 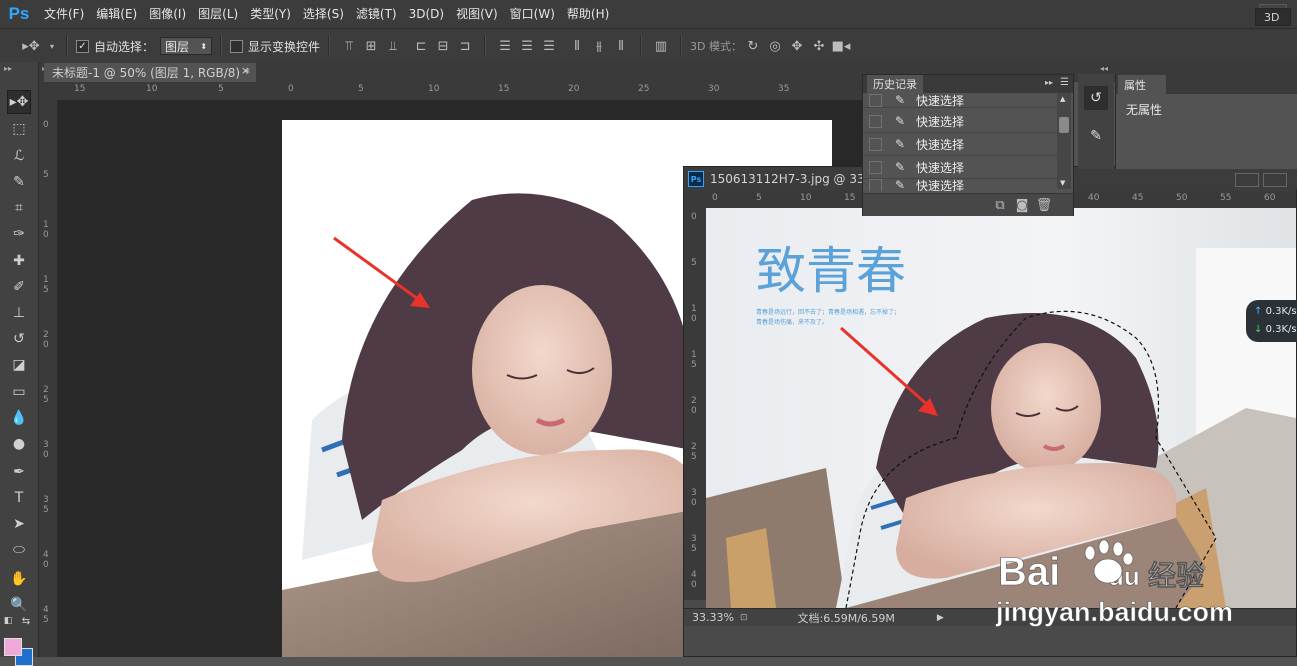 What do you see at coordinates (19, 287) in the screenshot?
I see `brush-tool-icon: ✐` at bounding box center [19, 287].